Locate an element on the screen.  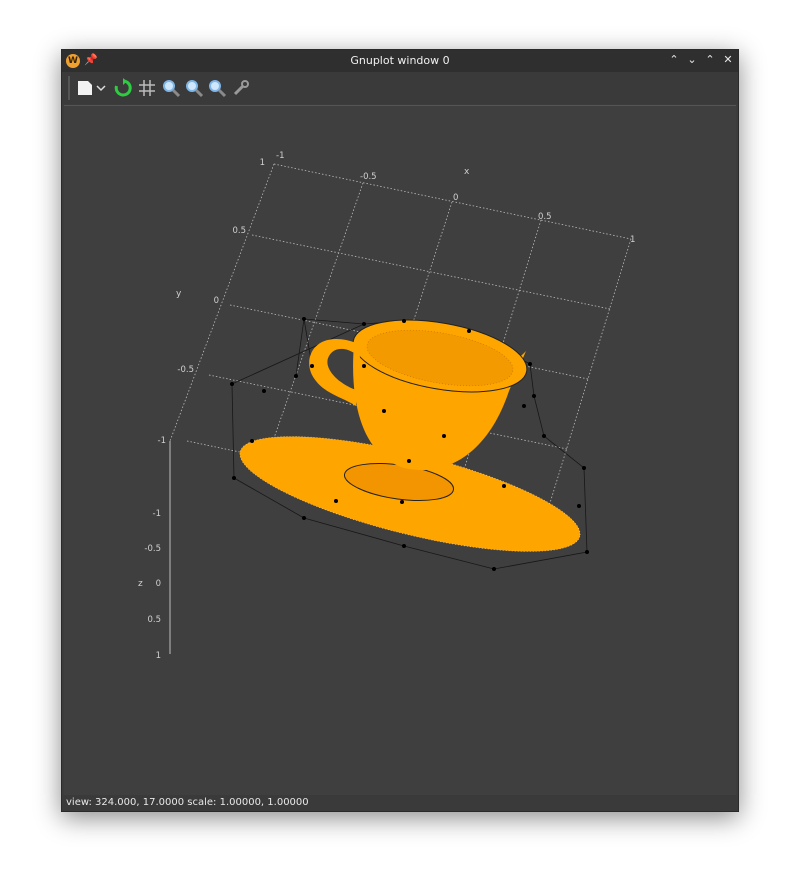
close-icon: ✕ is located at coordinates (728, 60).